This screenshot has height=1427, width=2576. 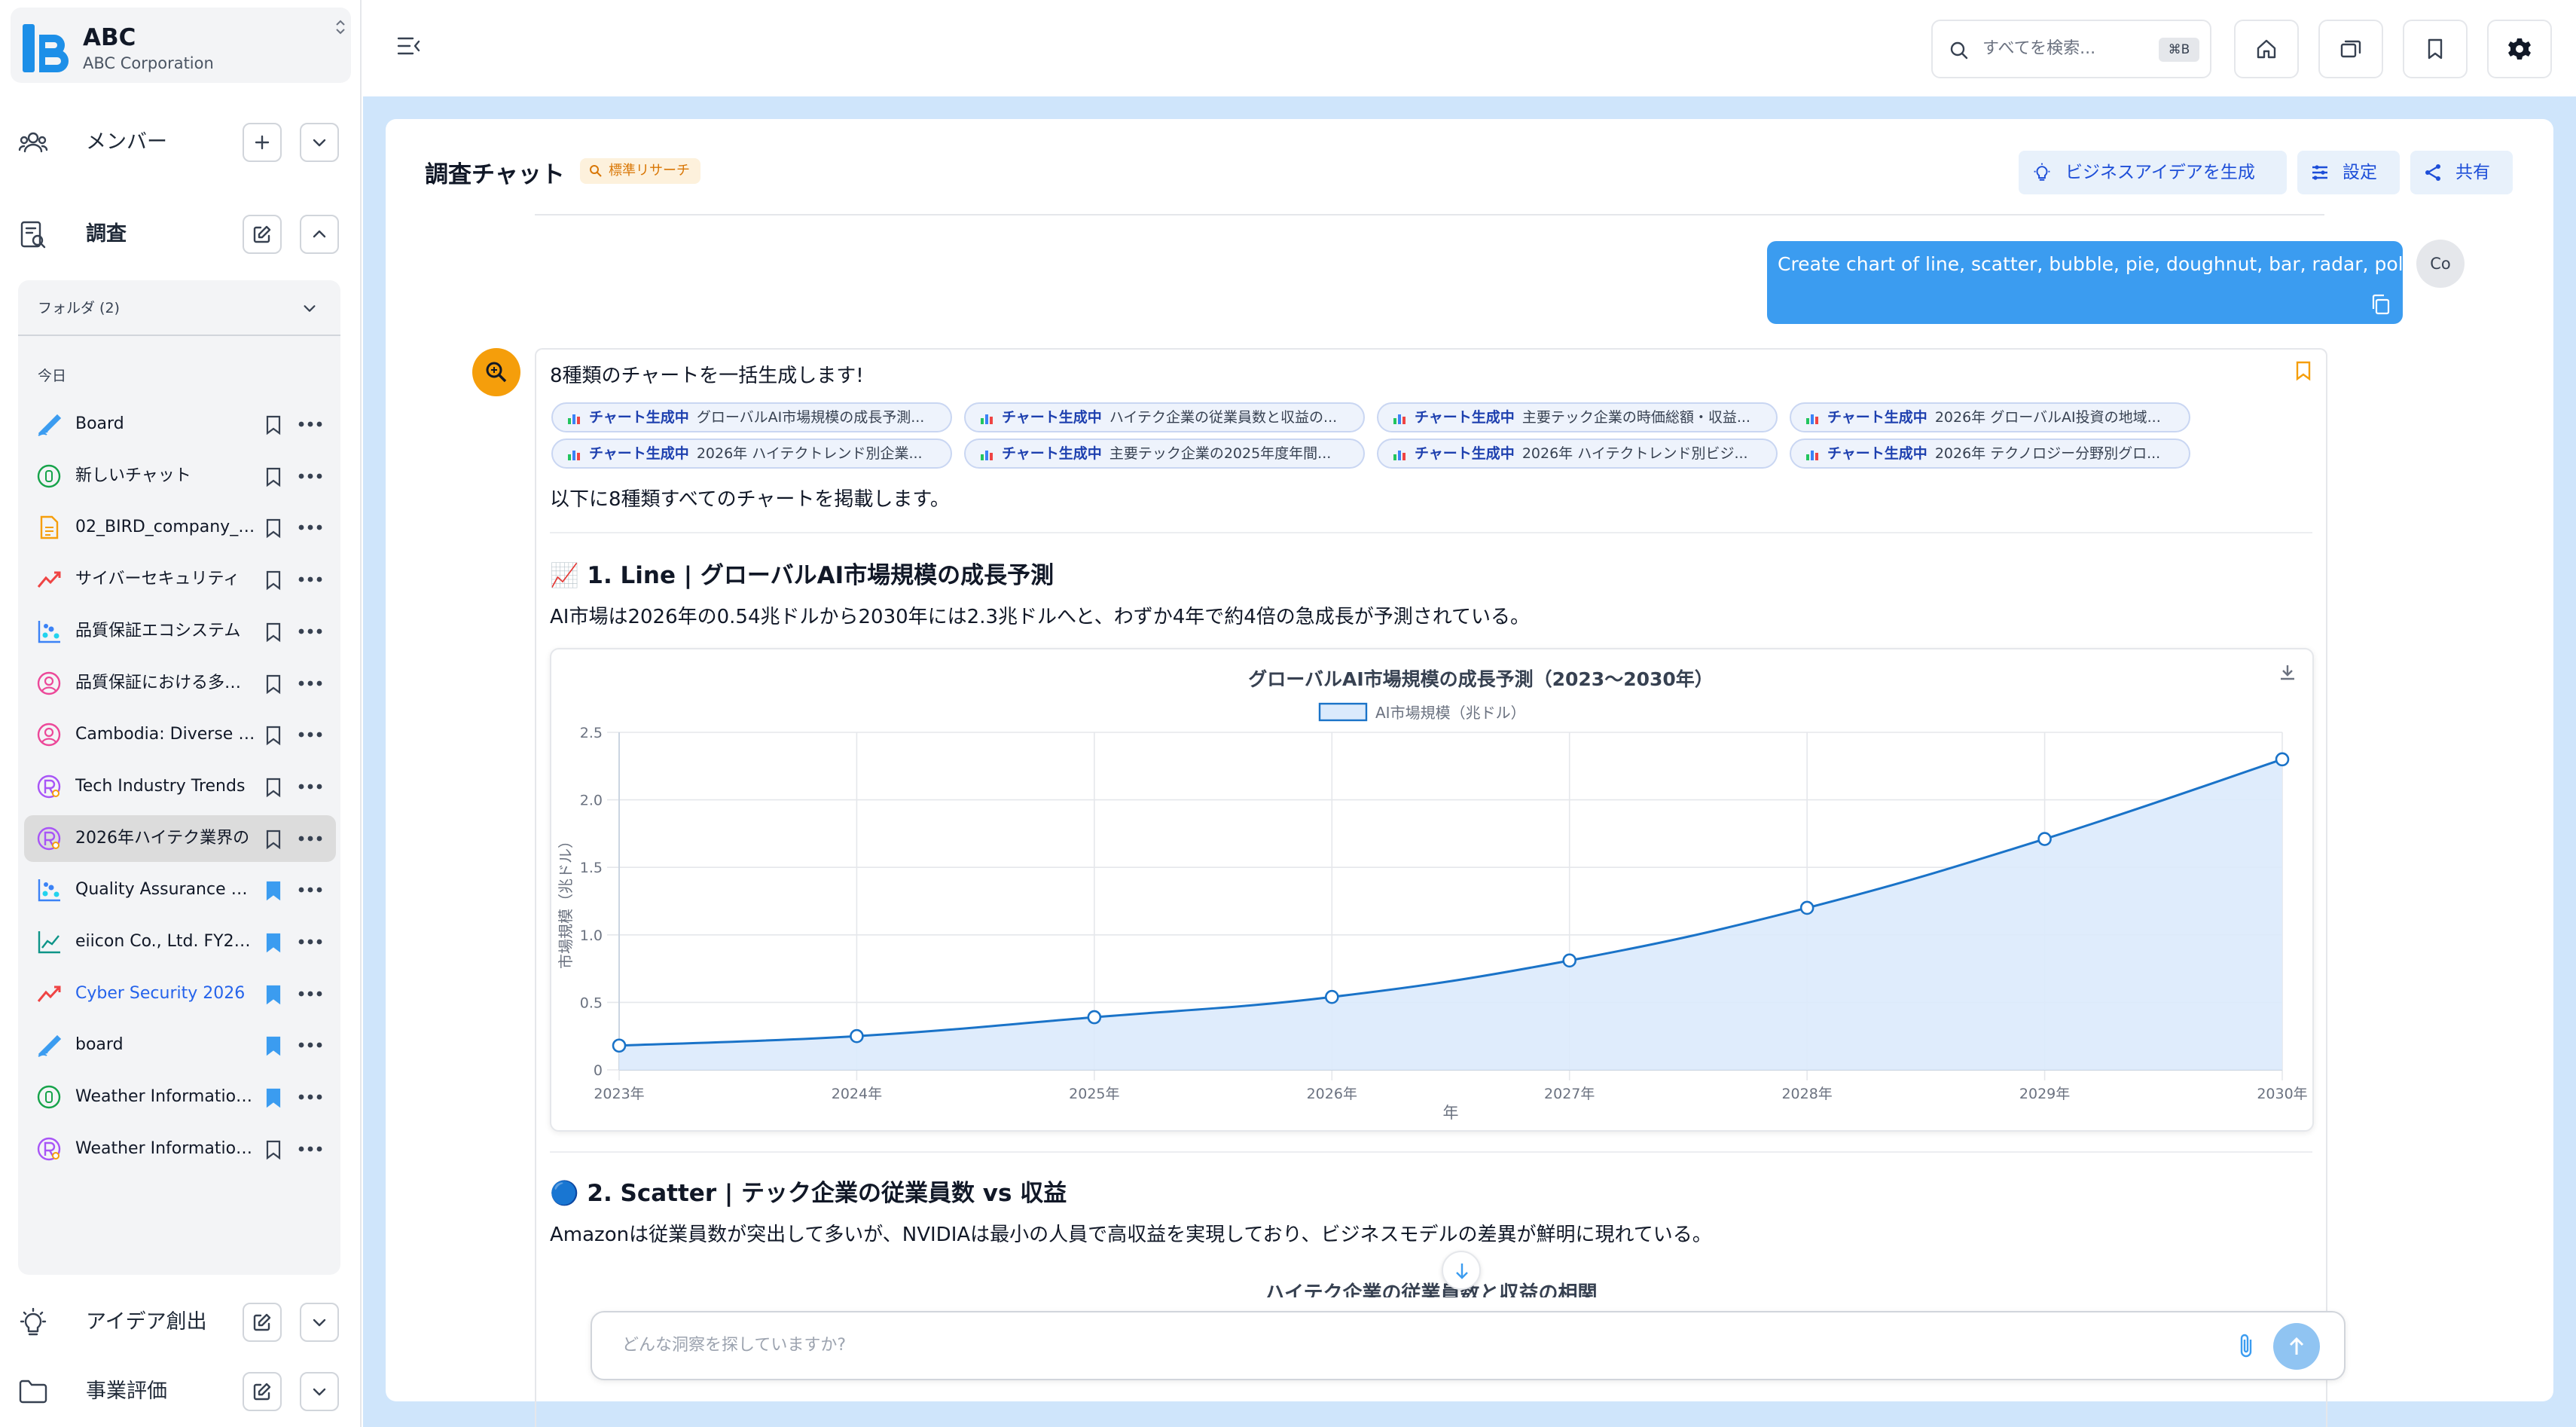 I want to click on research-item: 2026年ハイテク業界の, so click(x=180, y=838).